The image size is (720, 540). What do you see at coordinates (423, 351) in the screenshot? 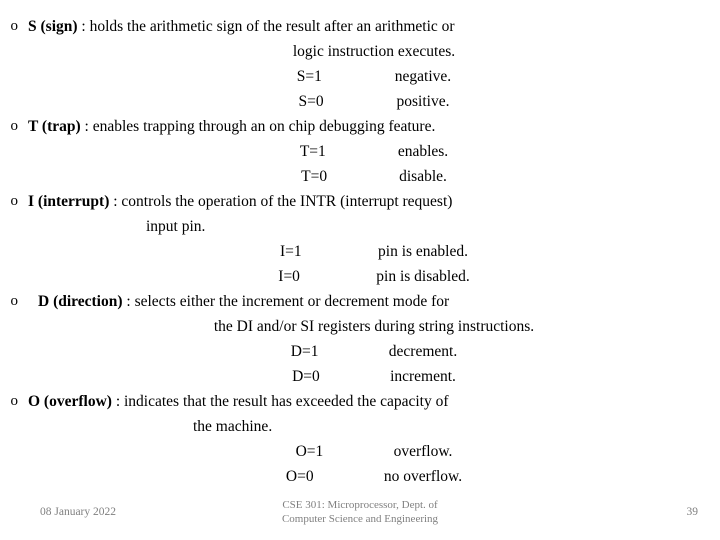
I see `flag-value-meaning: decrement.` at bounding box center [423, 351].